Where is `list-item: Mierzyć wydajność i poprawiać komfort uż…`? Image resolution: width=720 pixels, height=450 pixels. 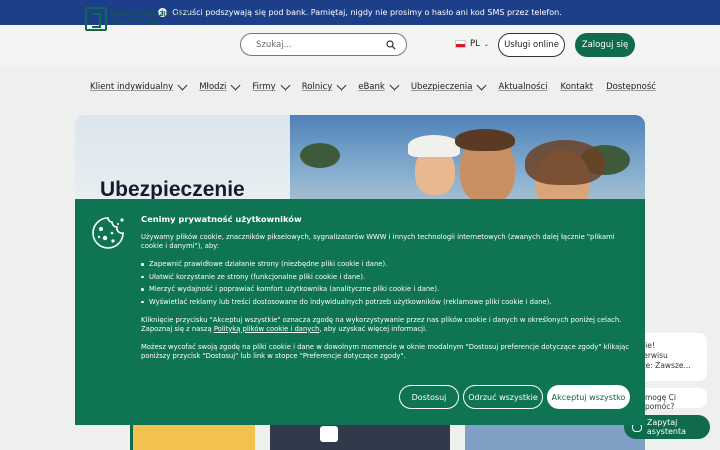 list-item: Mierzyć wydajność i poprawiać komfort uż… is located at coordinates (386, 289).